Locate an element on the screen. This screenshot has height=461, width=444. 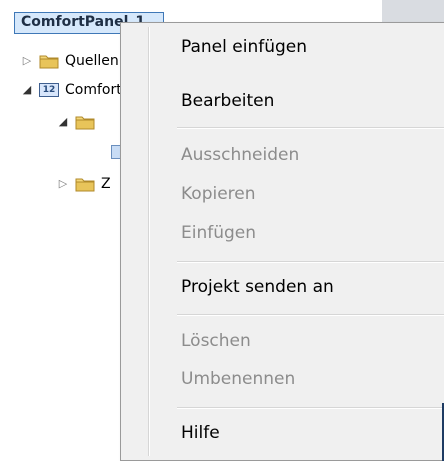
menu-item-panel-einfuegen: Panel einfügen is located at coordinates (244, 47).